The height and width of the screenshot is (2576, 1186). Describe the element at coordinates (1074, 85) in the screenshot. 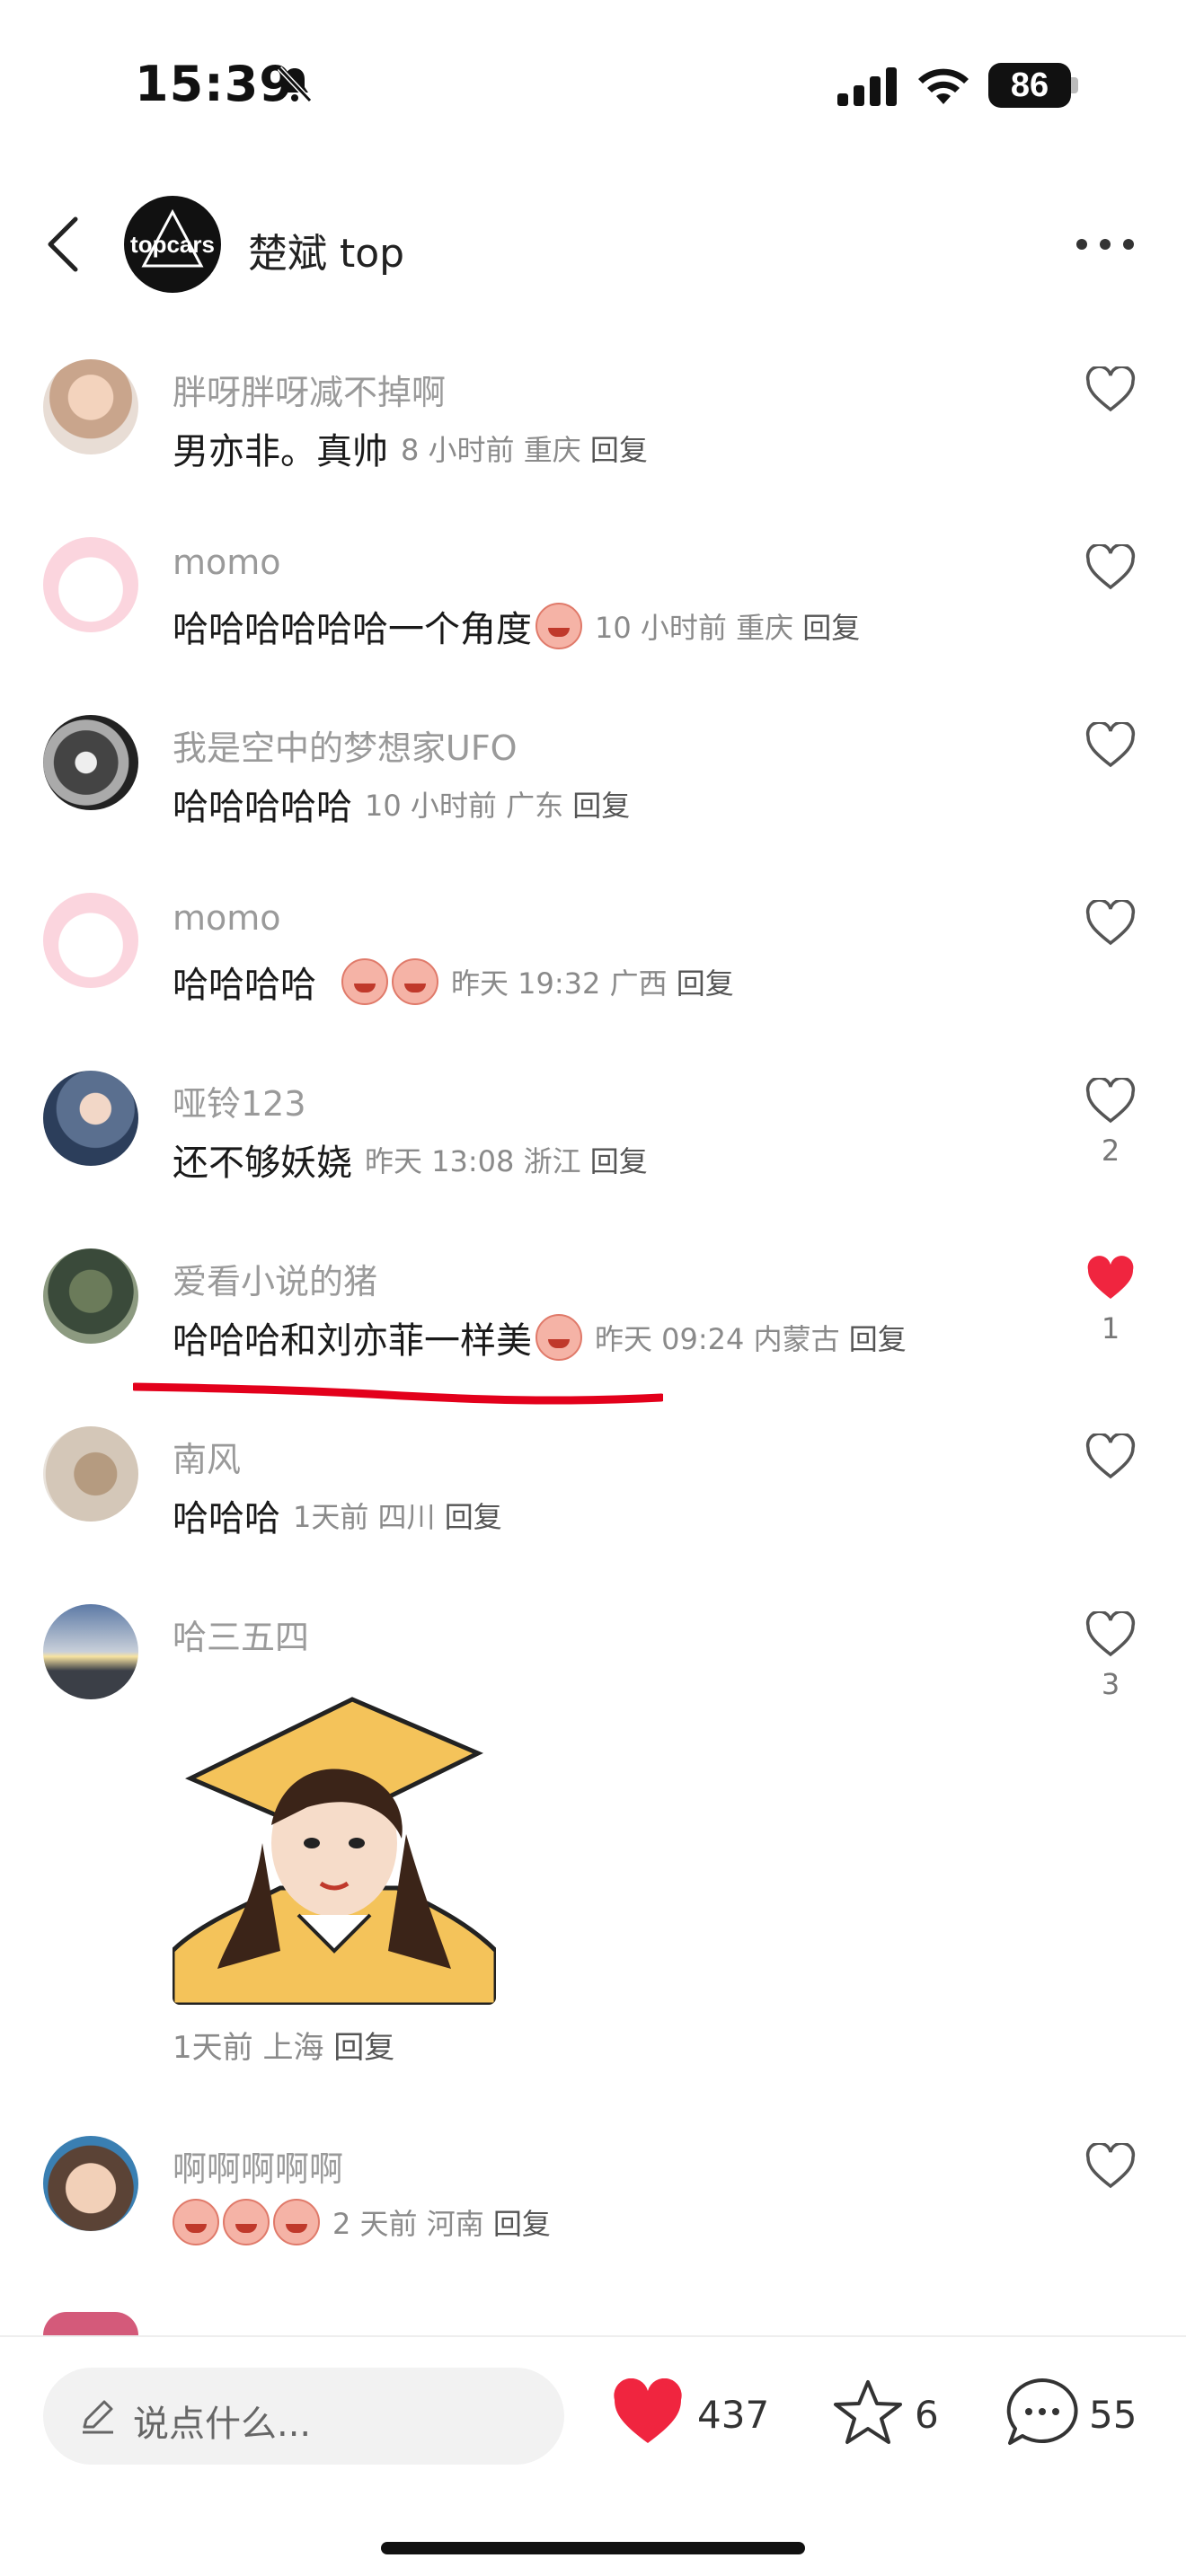

I see `battery-tip` at that location.